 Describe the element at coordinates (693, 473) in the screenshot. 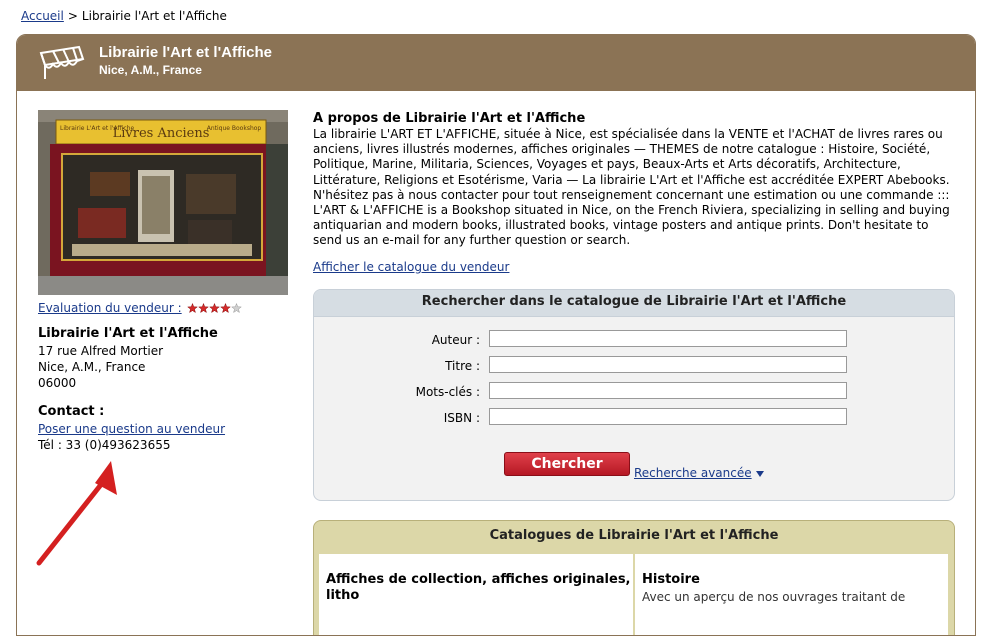

I see `advanced-search-label: Recherche avancée` at that location.